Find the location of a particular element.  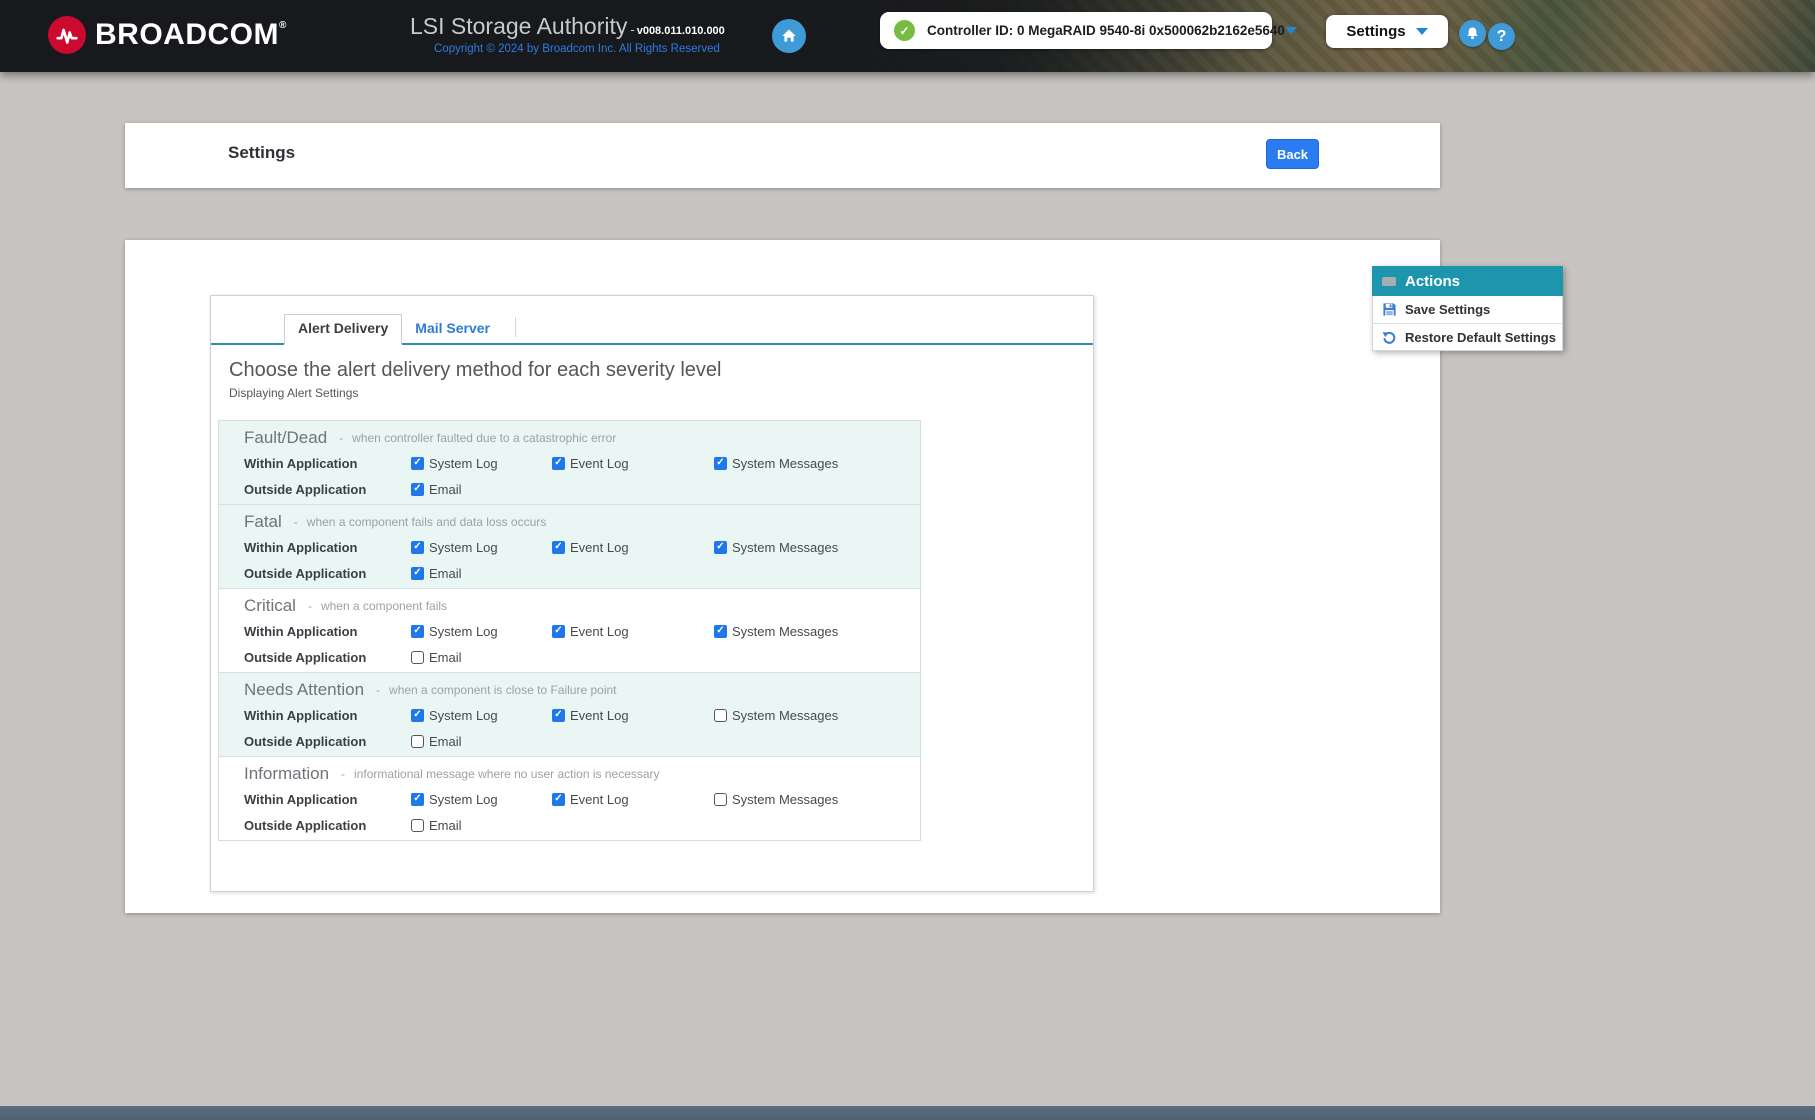

restore-default-settings-button: Restore Default Settings is located at coordinates (1467, 336).